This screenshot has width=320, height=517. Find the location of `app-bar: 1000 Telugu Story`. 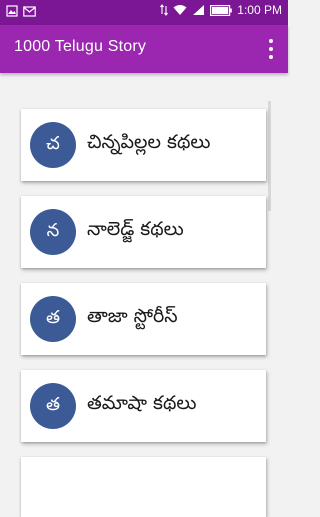

app-bar: 1000 Telugu Story is located at coordinates (144, 49).